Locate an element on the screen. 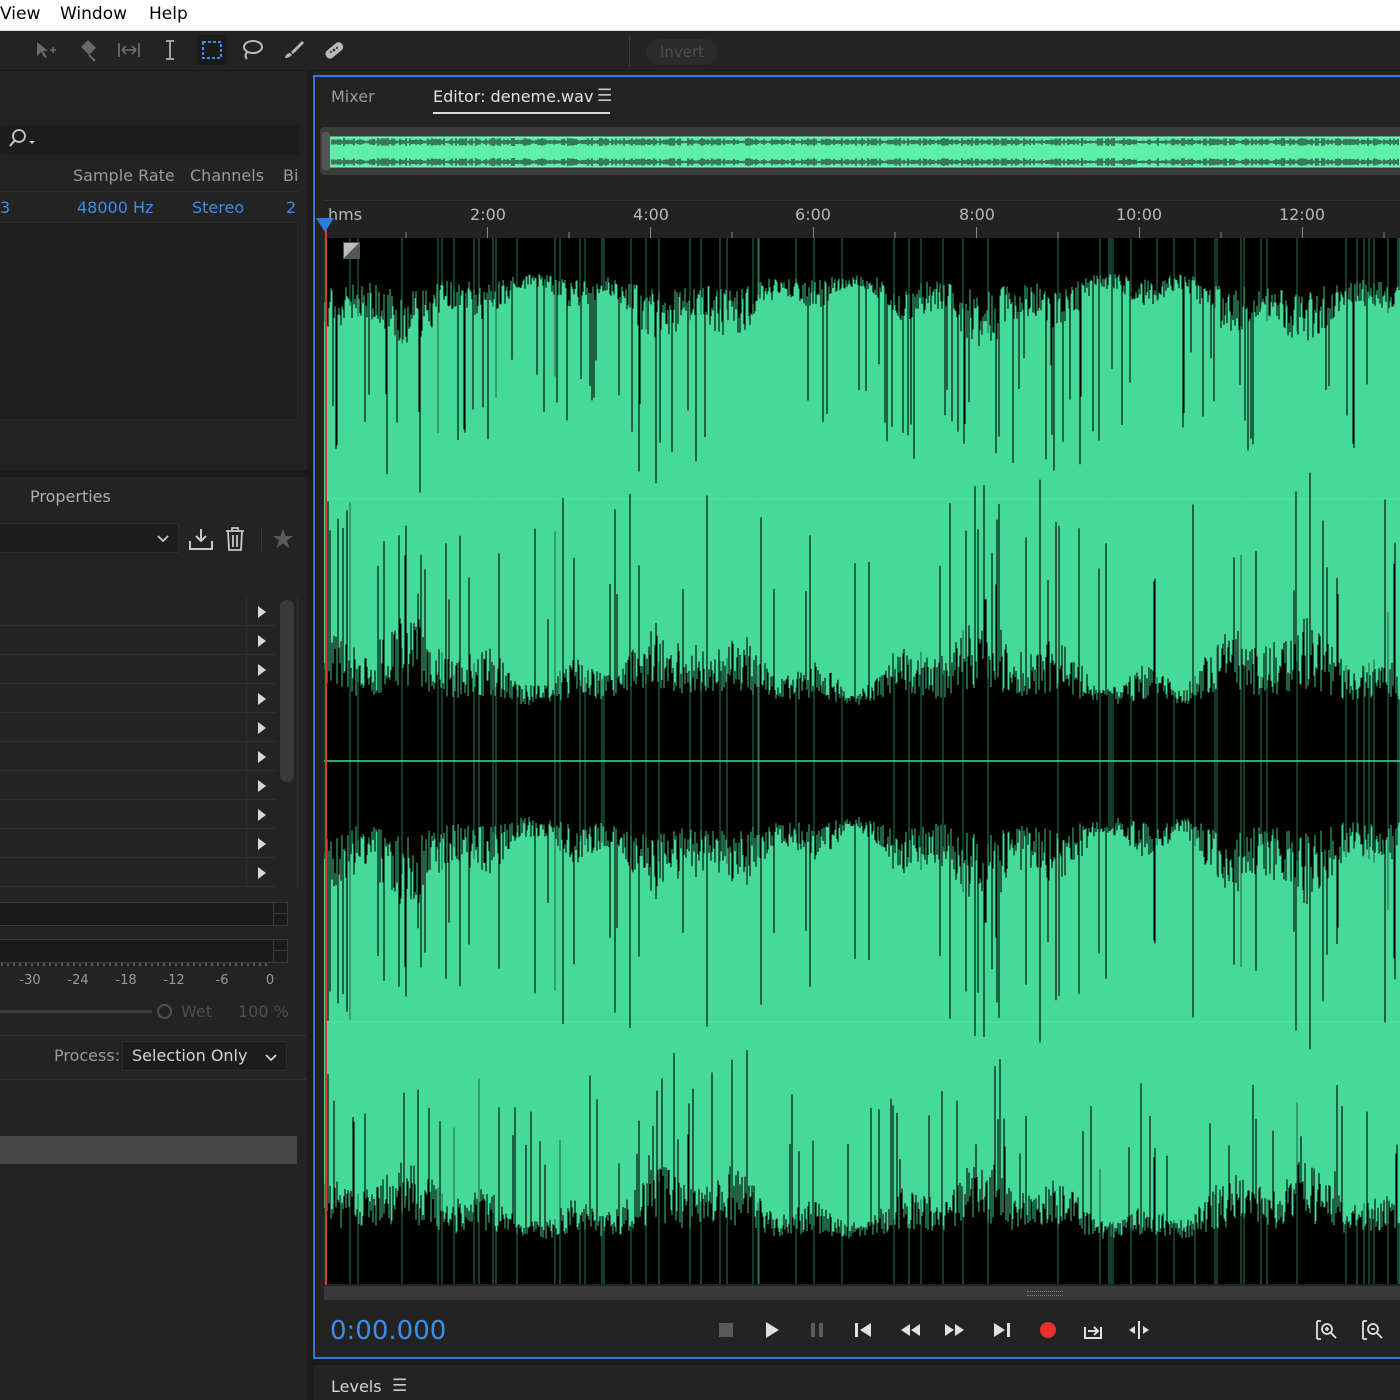 This screenshot has height=1400, width=1400. column-channels: Channels is located at coordinates (227, 175).